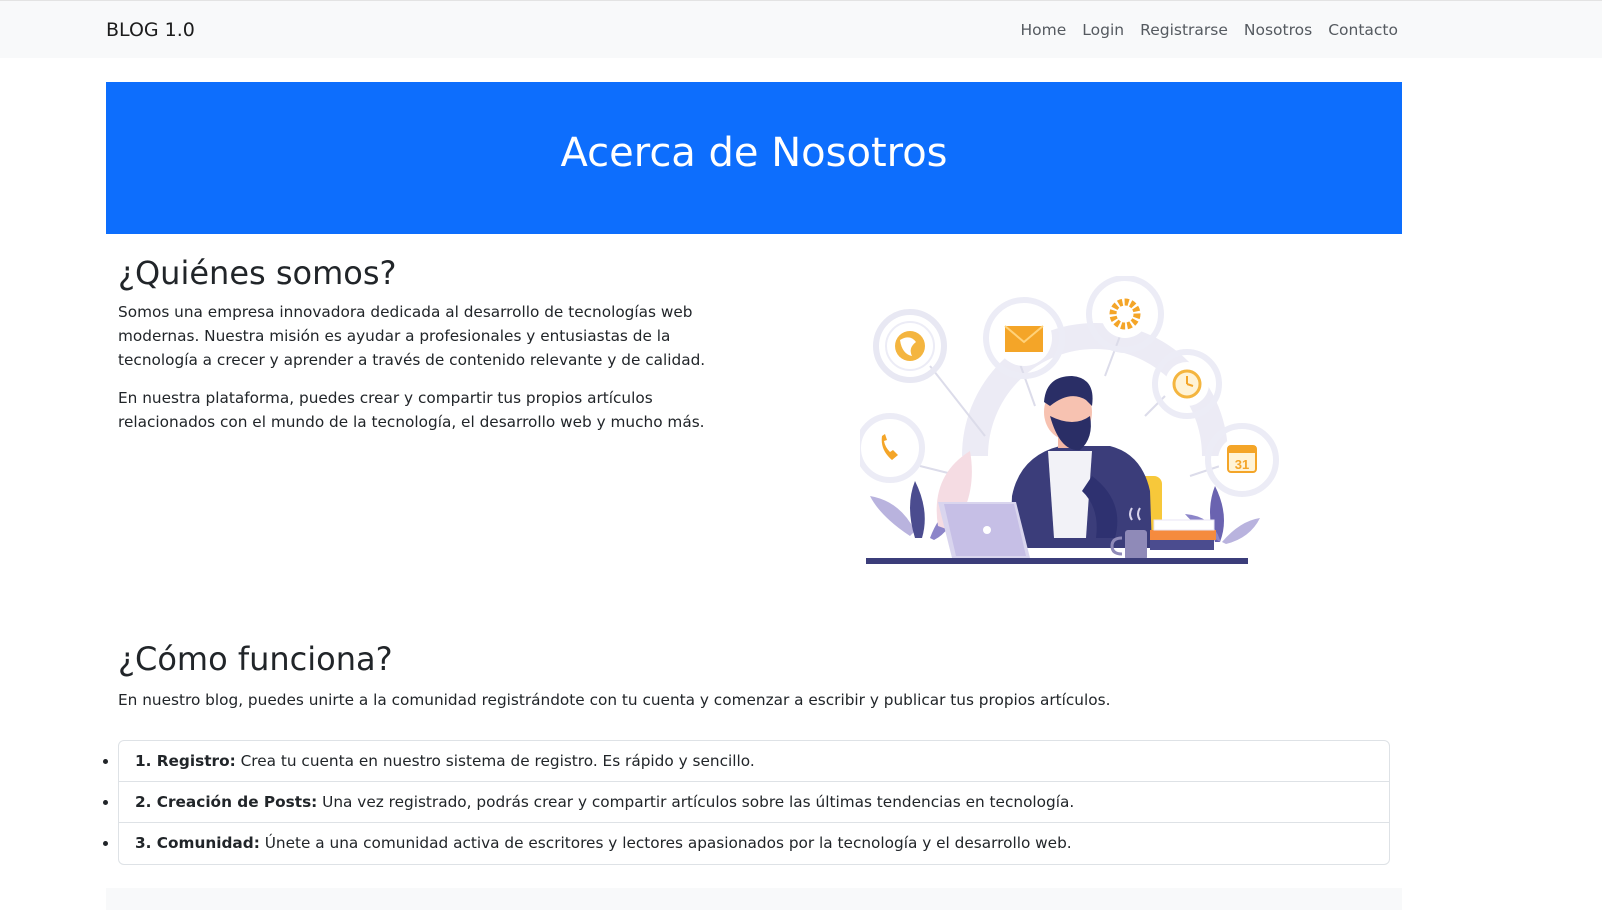 Image resolution: width=1602 pixels, height=910 pixels. I want to click on nav-nosotros: Nosotros, so click(1278, 30).